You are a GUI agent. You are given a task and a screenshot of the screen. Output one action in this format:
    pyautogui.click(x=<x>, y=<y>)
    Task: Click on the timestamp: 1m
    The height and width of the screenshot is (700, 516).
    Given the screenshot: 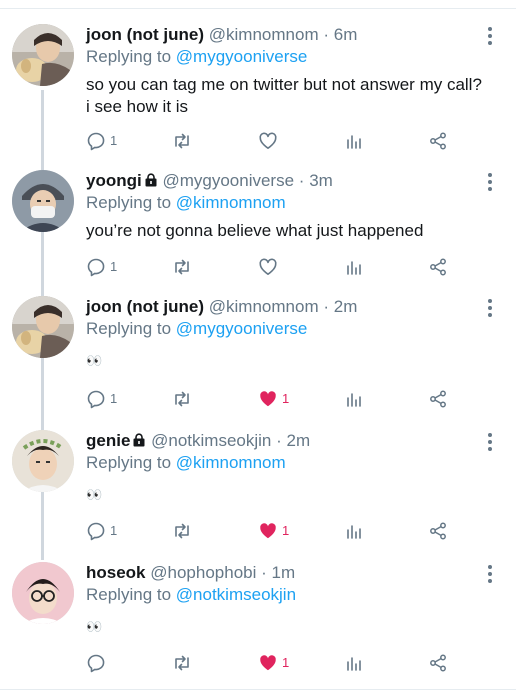 What is the action you would take?
    pyautogui.click(x=284, y=572)
    